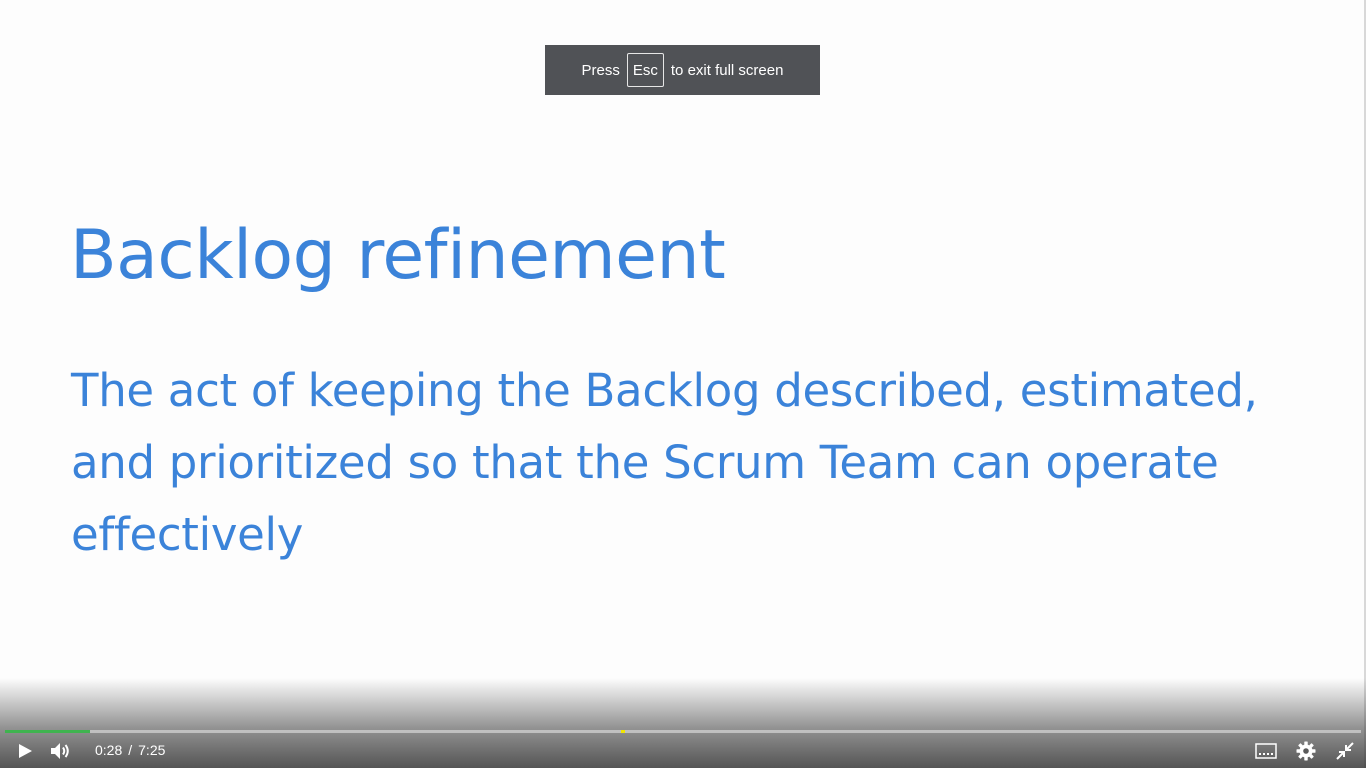  Describe the element at coordinates (109, 750) in the screenshot. I see `current-time: 0:28` at that location.